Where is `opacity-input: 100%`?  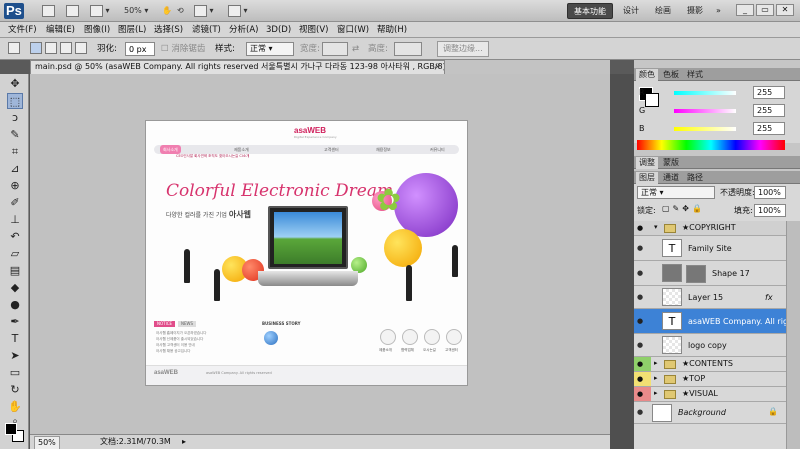
opacity-input: 100% is located at coordinates (770, 192).